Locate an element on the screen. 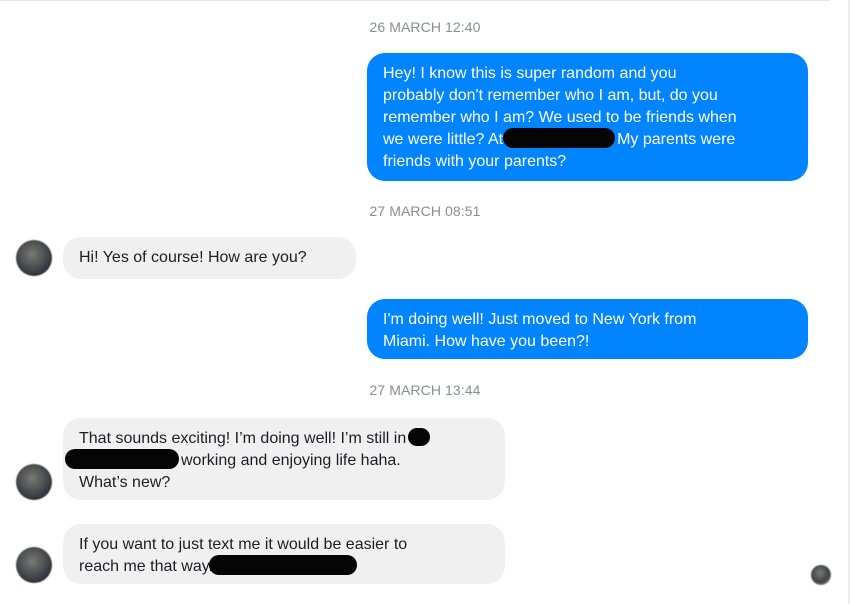 This screenshot has height=604, width=850. message-line: reach me that way. is located at coordinates (284, 566).